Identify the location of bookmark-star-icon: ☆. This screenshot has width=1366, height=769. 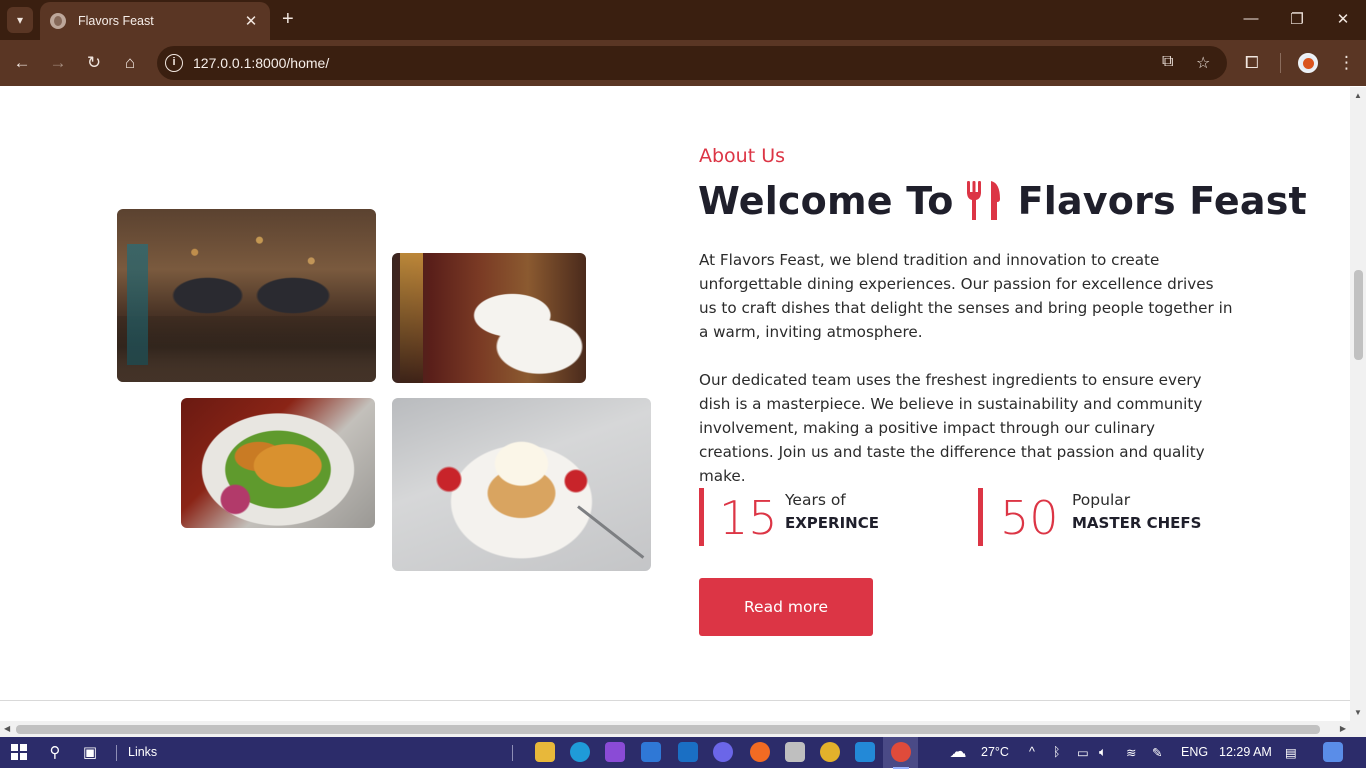
(1203, 63).